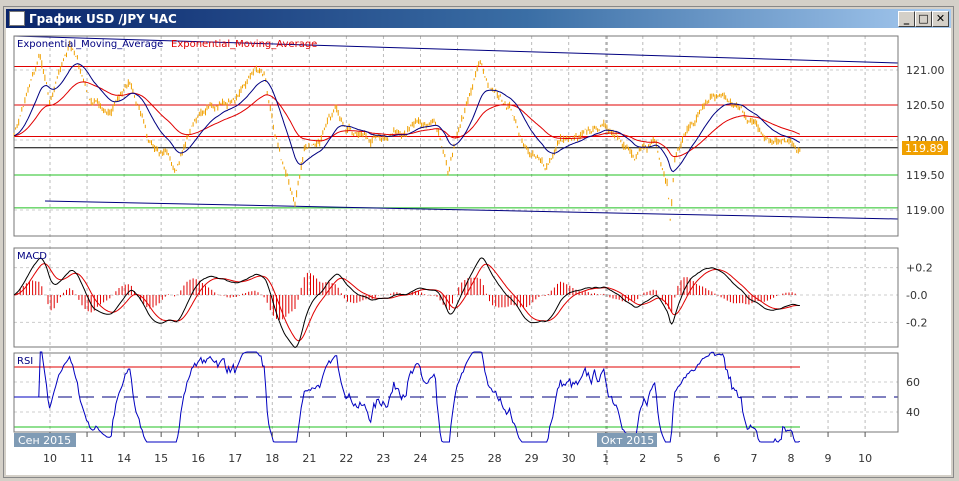 This screenshot has width=959, height=481. What do you see at coordinates (421, 458) in the screenshot?
I see `day-label: 24` at bounding box center [421, 458].